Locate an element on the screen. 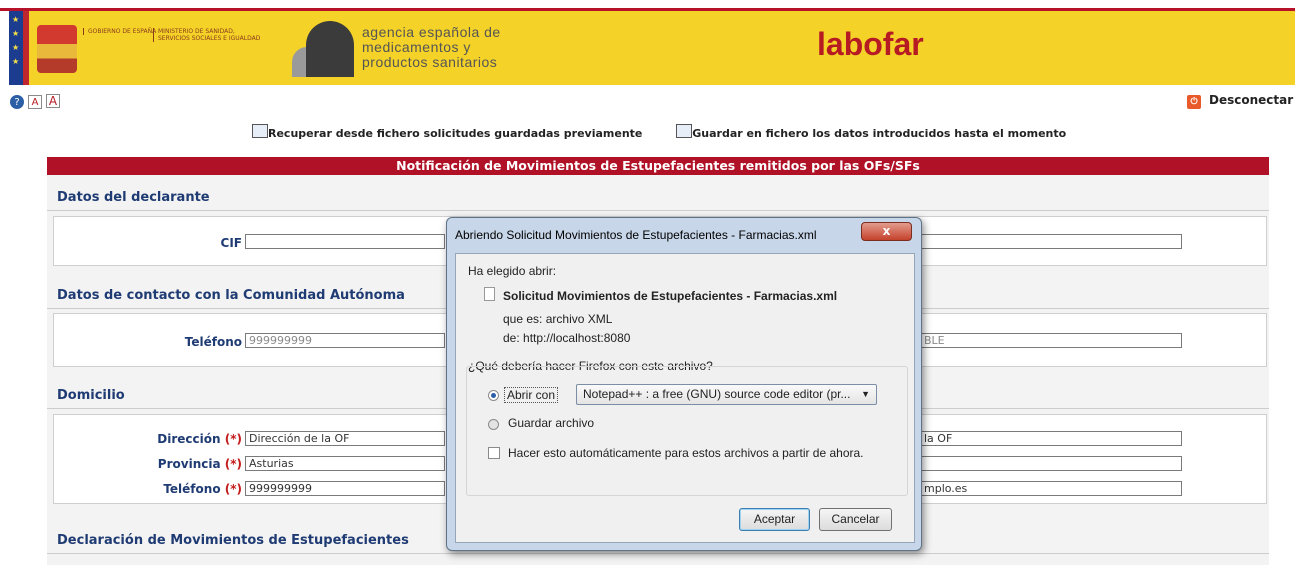 This screenshot has height=565, width=1295. provincia-right-input is located at coordinates (1051, 463).